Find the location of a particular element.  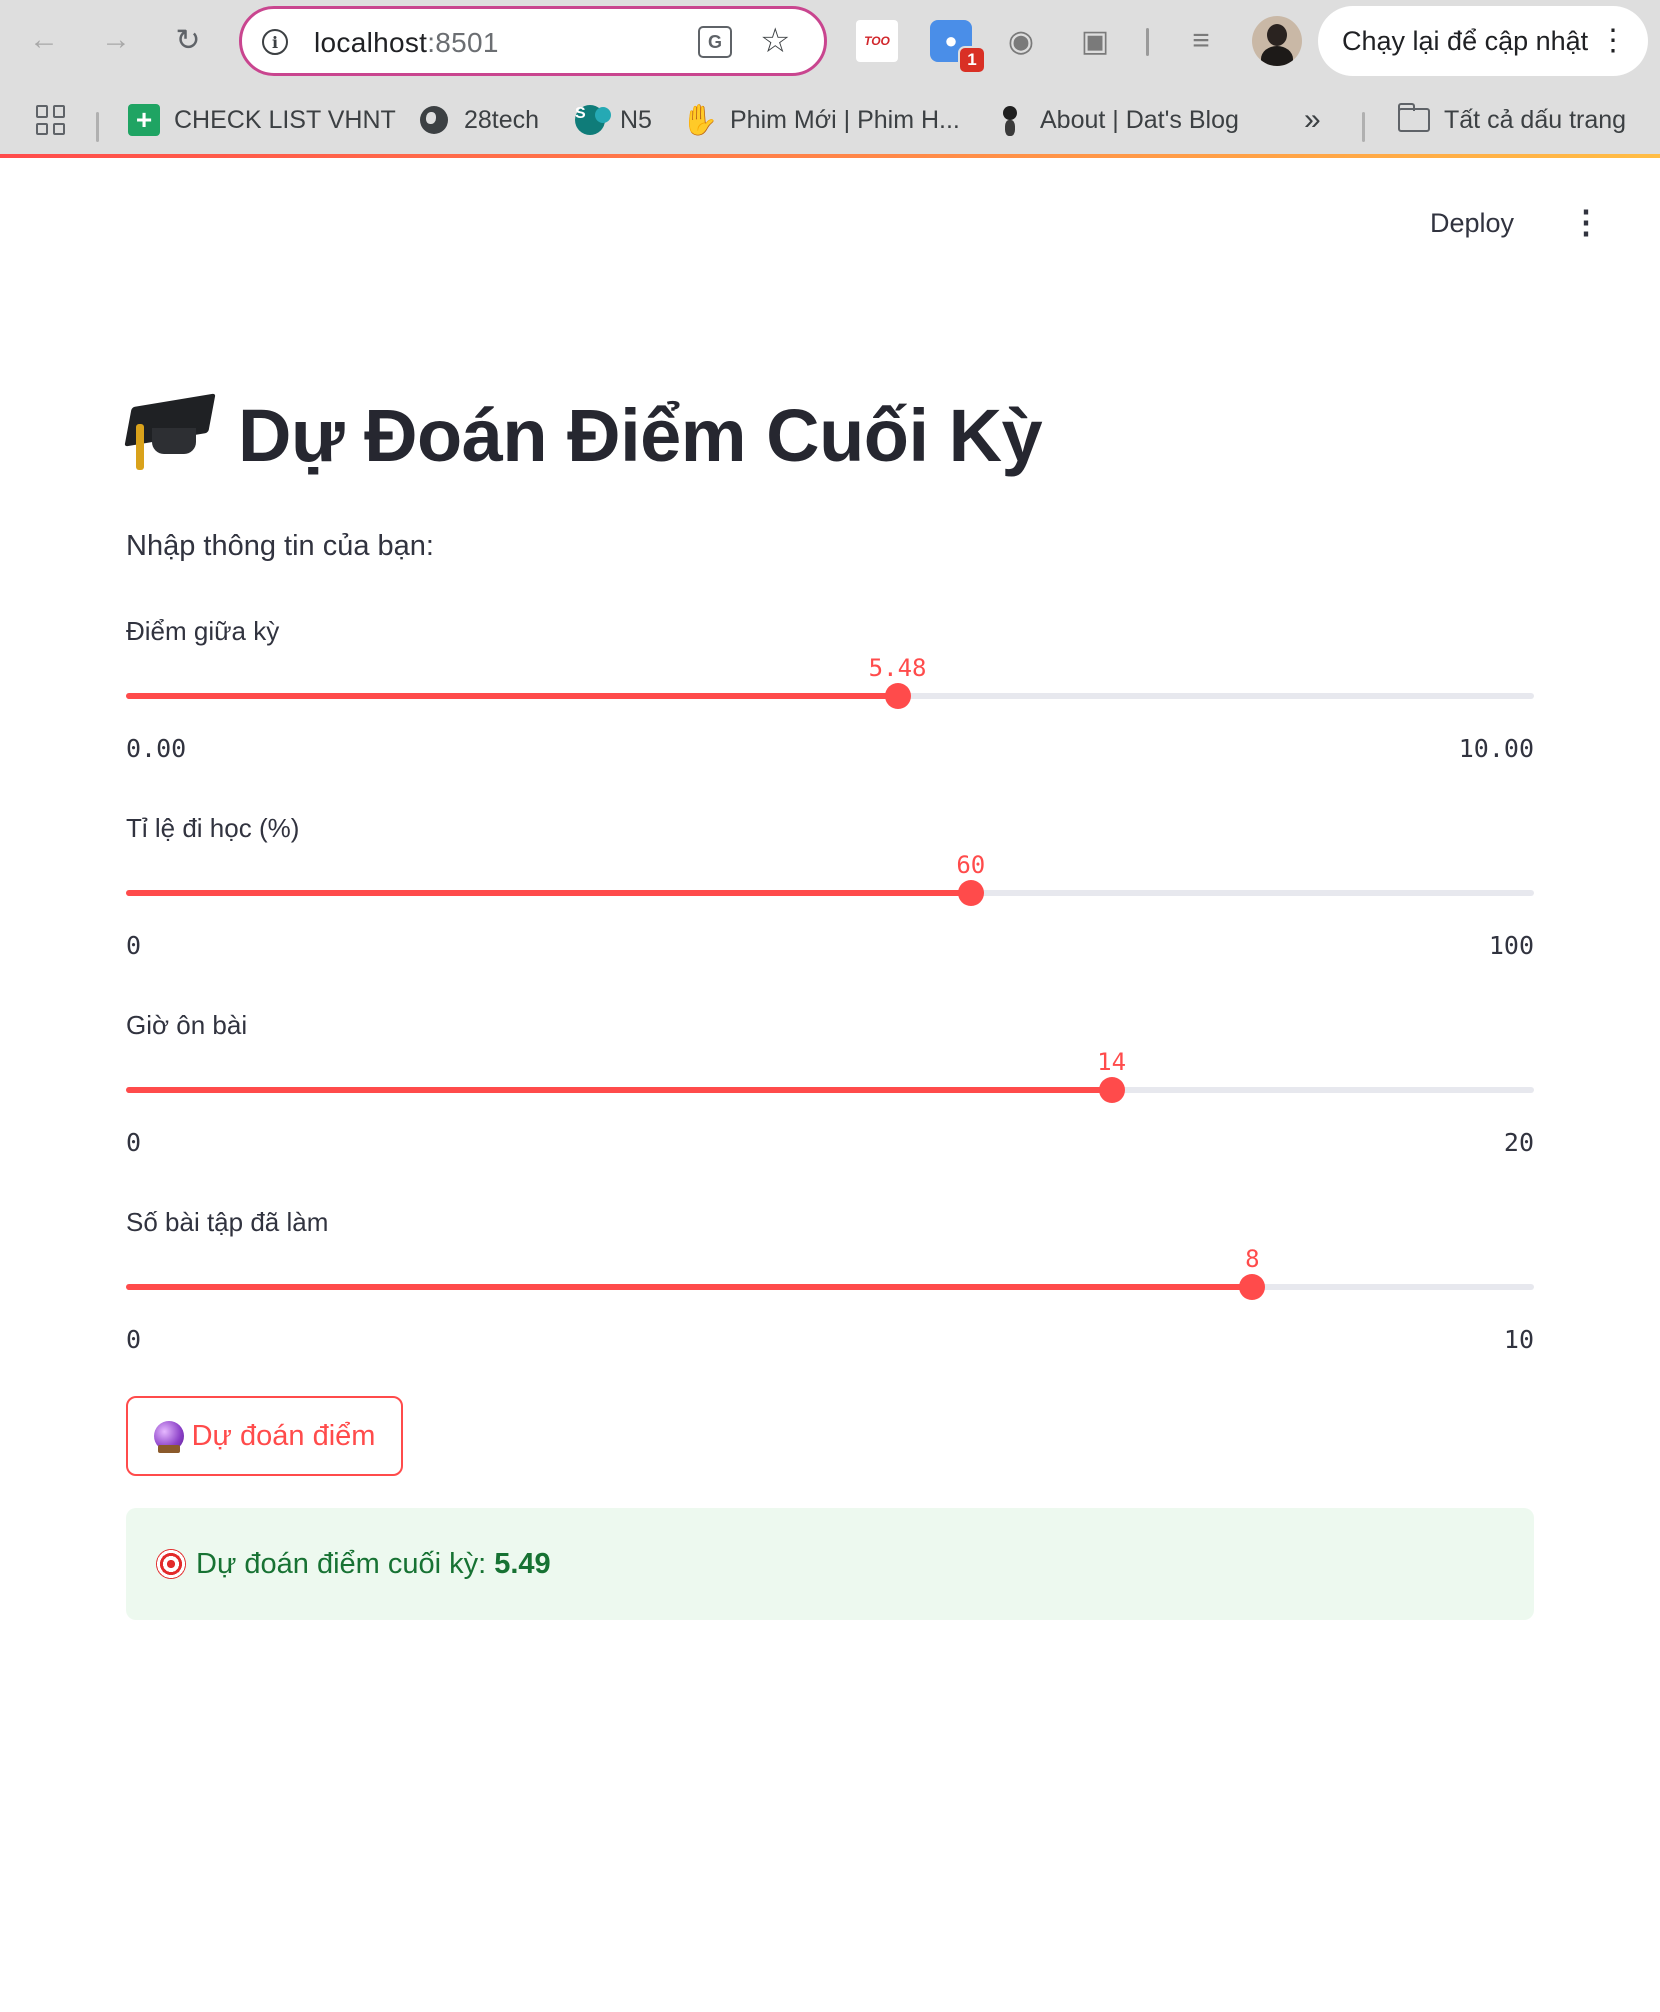

bookmark-check-list: + CHECK LIST VHNT is located at coordinates (262, 120).